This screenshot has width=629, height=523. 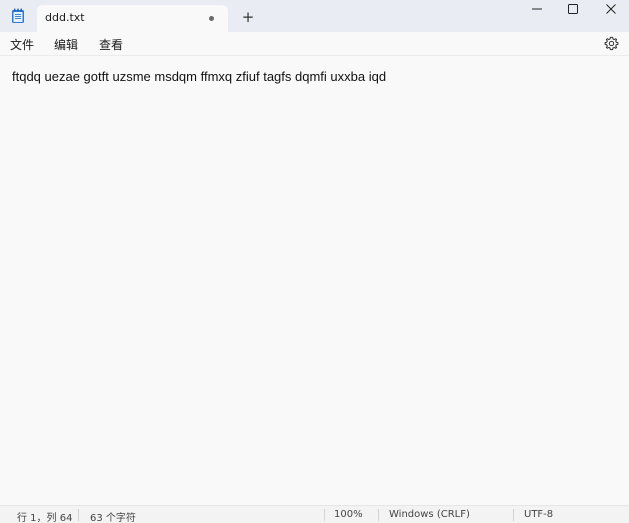 What do you see at coordinates (348, 514) in the screenshot?
I see `zoom-level: 100%` at bounding box center [348, 514].